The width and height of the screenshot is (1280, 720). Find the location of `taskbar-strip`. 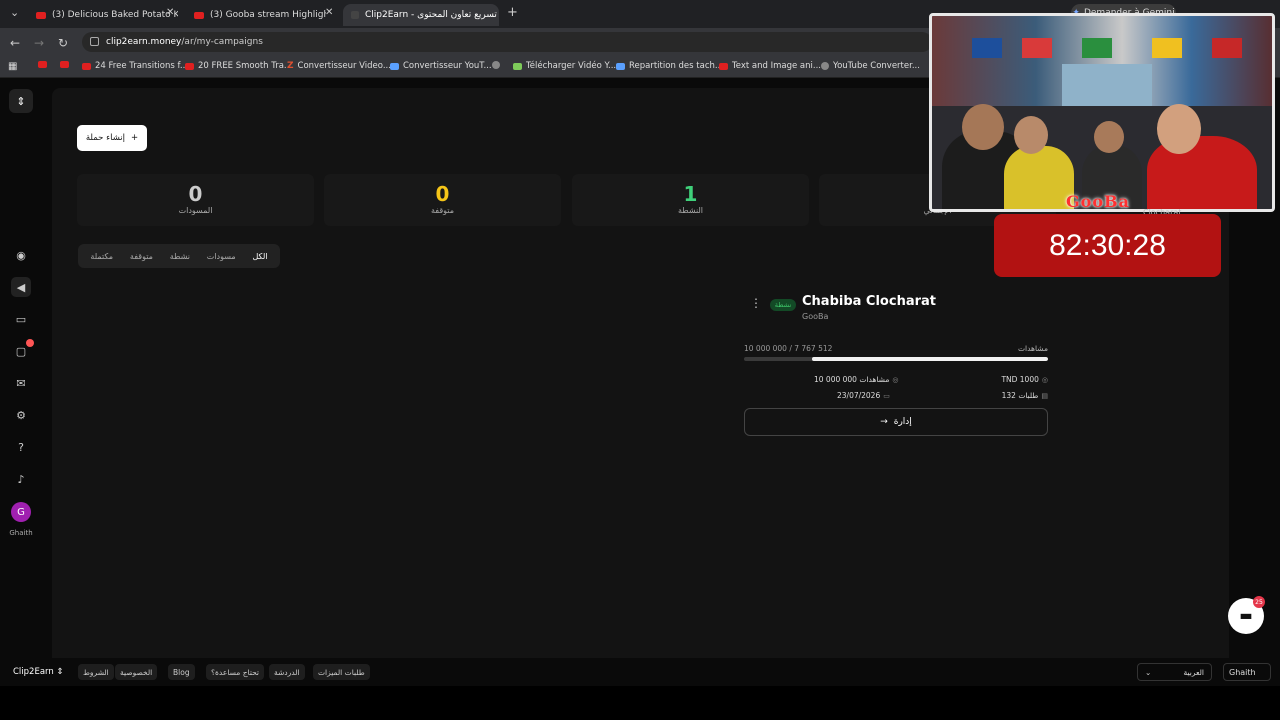

taskbar-strip is located at coordinates (640, 703).